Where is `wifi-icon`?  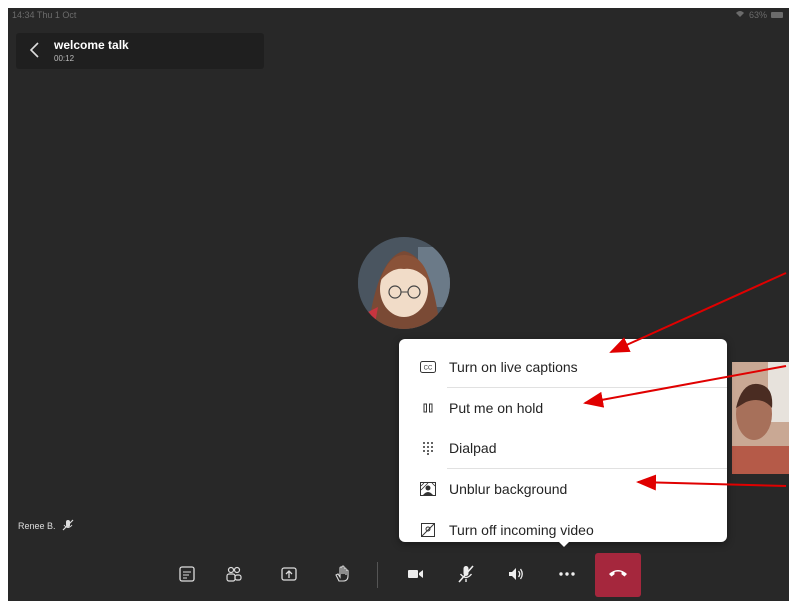
wifi-icon is located at coordinates (740, 15).